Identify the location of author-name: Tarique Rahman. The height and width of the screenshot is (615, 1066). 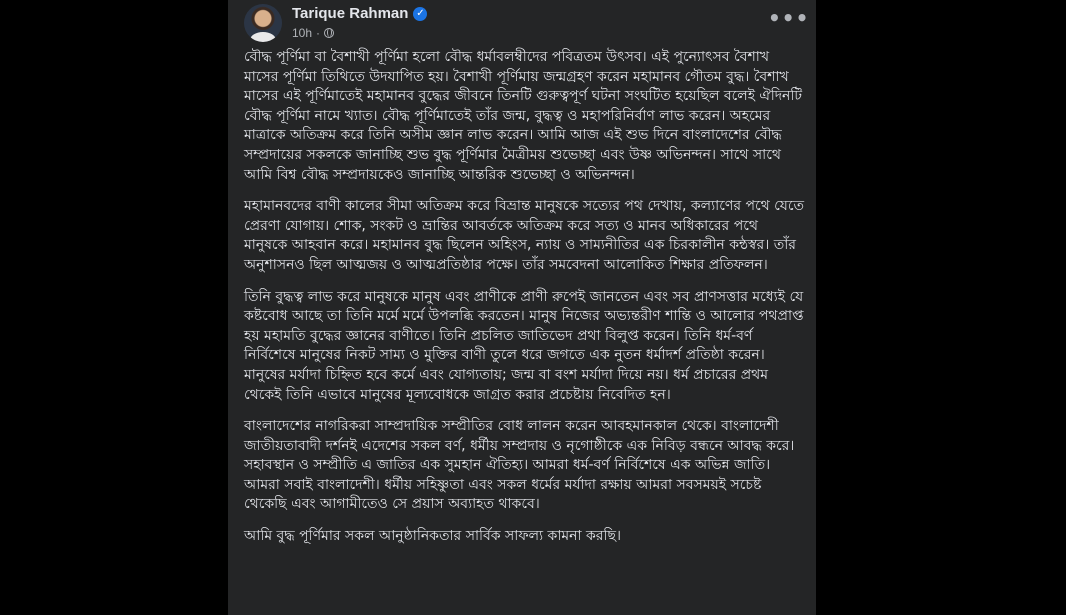
(350, 13).